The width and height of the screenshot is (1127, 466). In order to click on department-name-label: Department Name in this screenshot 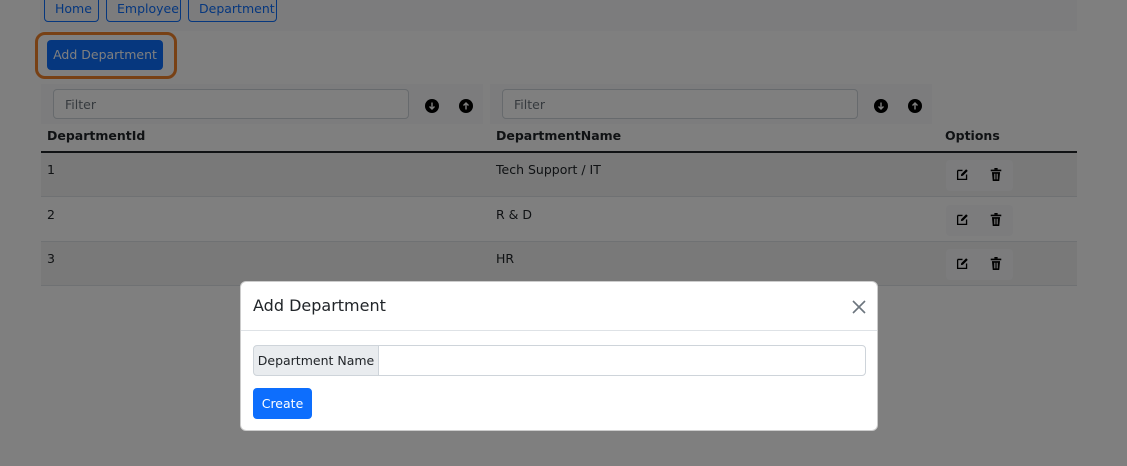, I will do `click(316, 360)`.